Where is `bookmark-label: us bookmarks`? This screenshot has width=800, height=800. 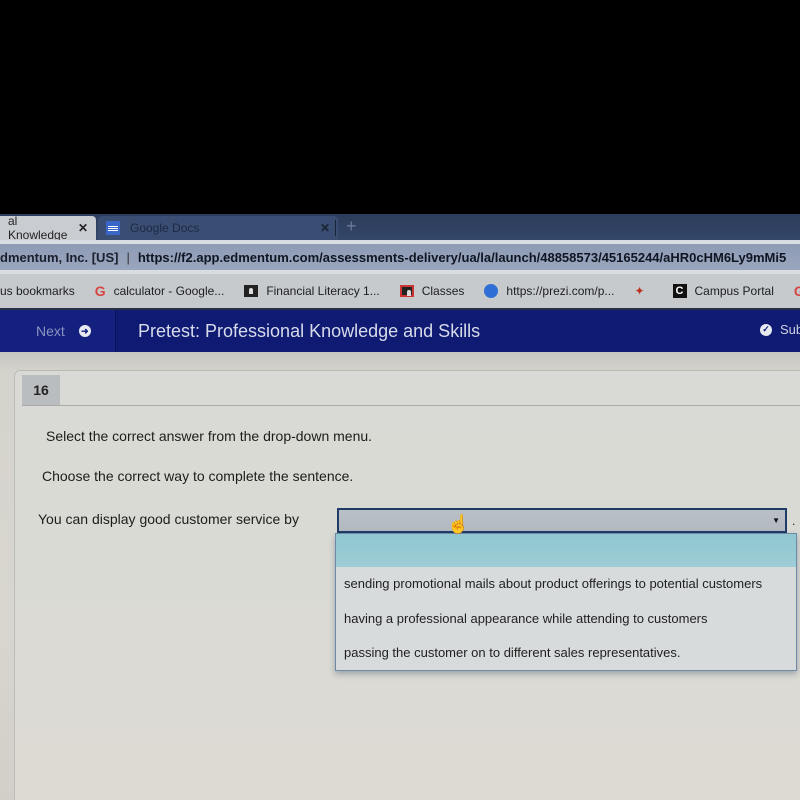 bookmark-label: us bookmarks is located at coordinates (37, 291).